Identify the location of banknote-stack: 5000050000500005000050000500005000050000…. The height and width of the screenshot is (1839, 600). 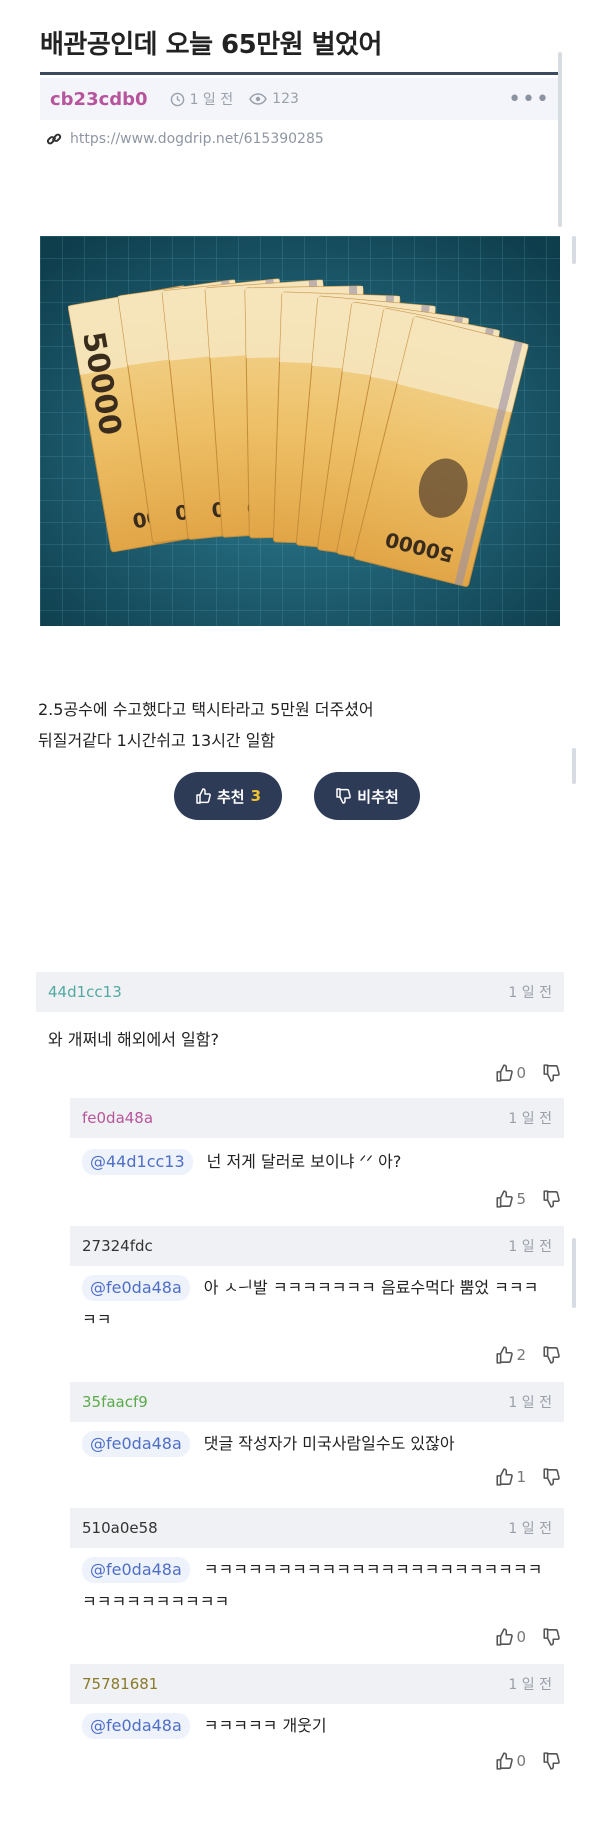
(298, 432).